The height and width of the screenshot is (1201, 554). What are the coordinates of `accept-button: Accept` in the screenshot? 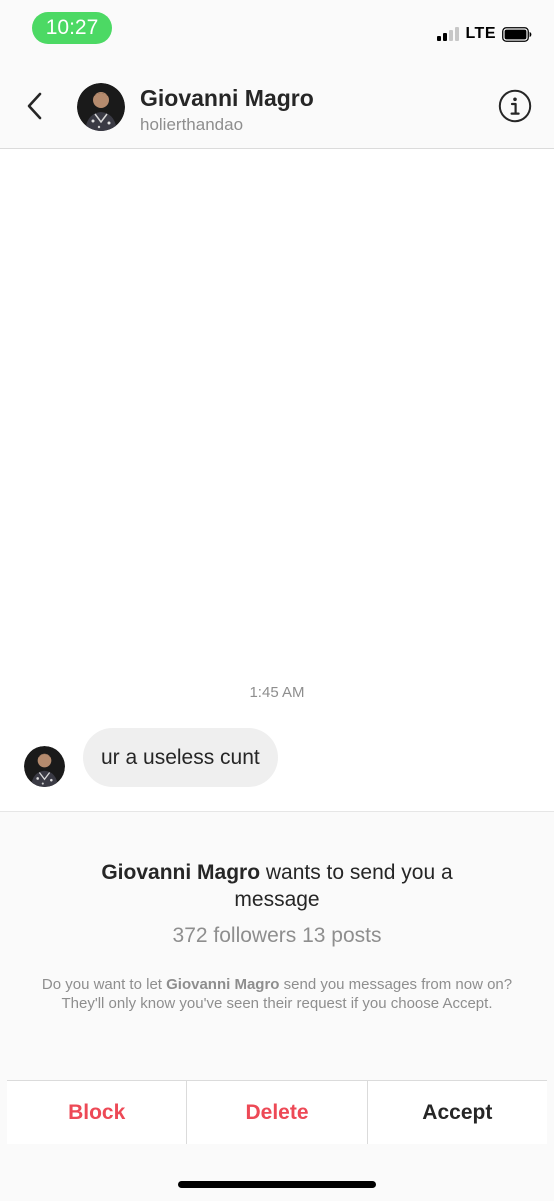 It's located at (456, 1112).